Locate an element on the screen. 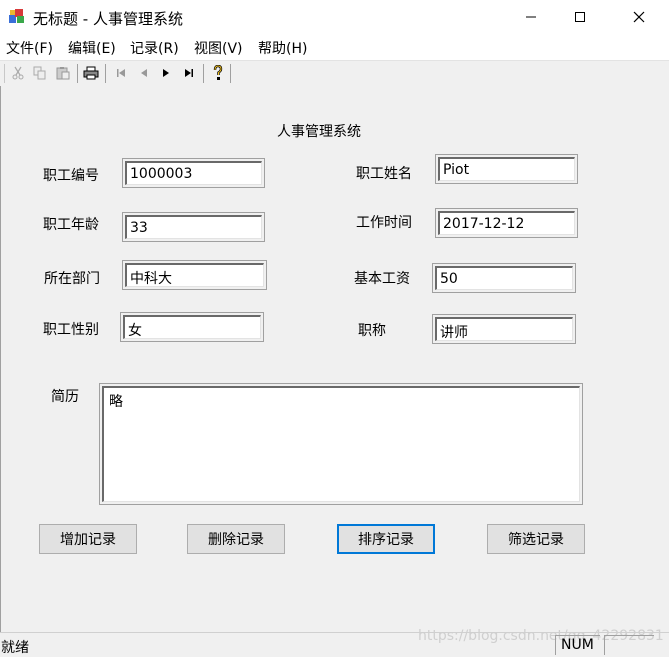  resume-textarea: 略 is located at coordinates (341, 444).